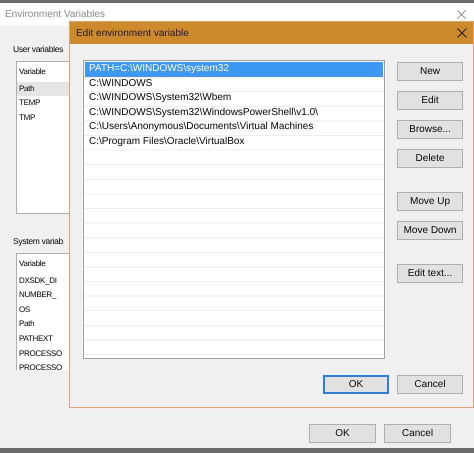  What do you see at coordinates (43, 295) in the screenshot?
I see `variable-row: NUMBER_` at bounding box center [43, 295].